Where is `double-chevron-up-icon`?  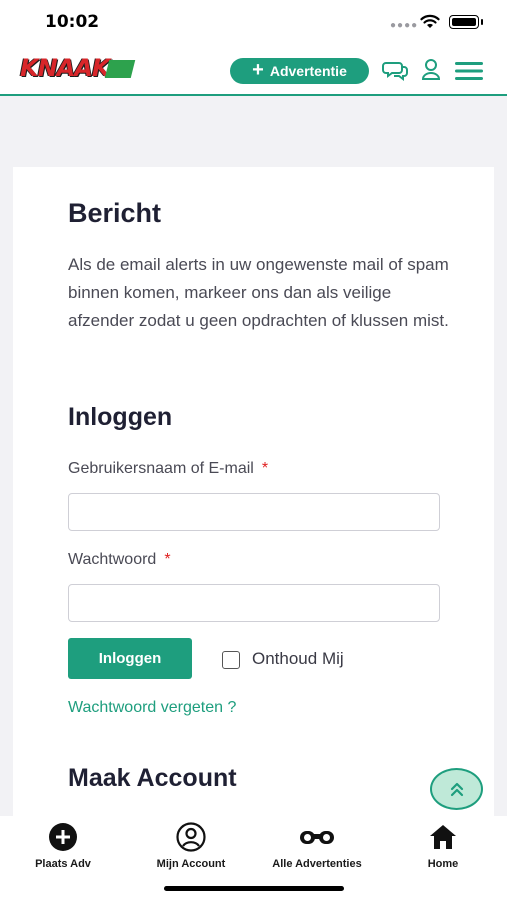
double-chevron-up-icon is located at coordinates (456, 789).